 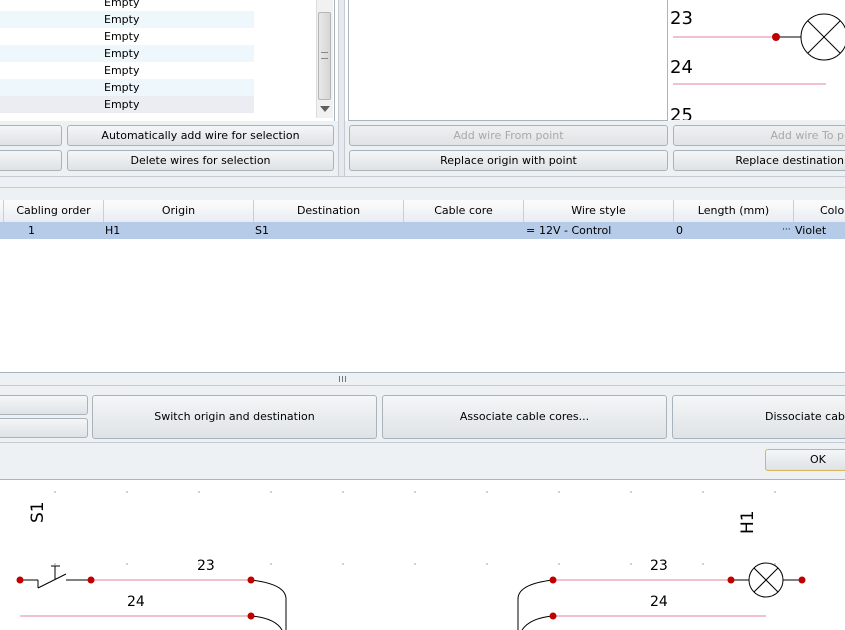 What do you see at coordinates (599, 211) in the screenshot?
I see `column-header-wire-style: Wire style` at bounding box center [599, 211].